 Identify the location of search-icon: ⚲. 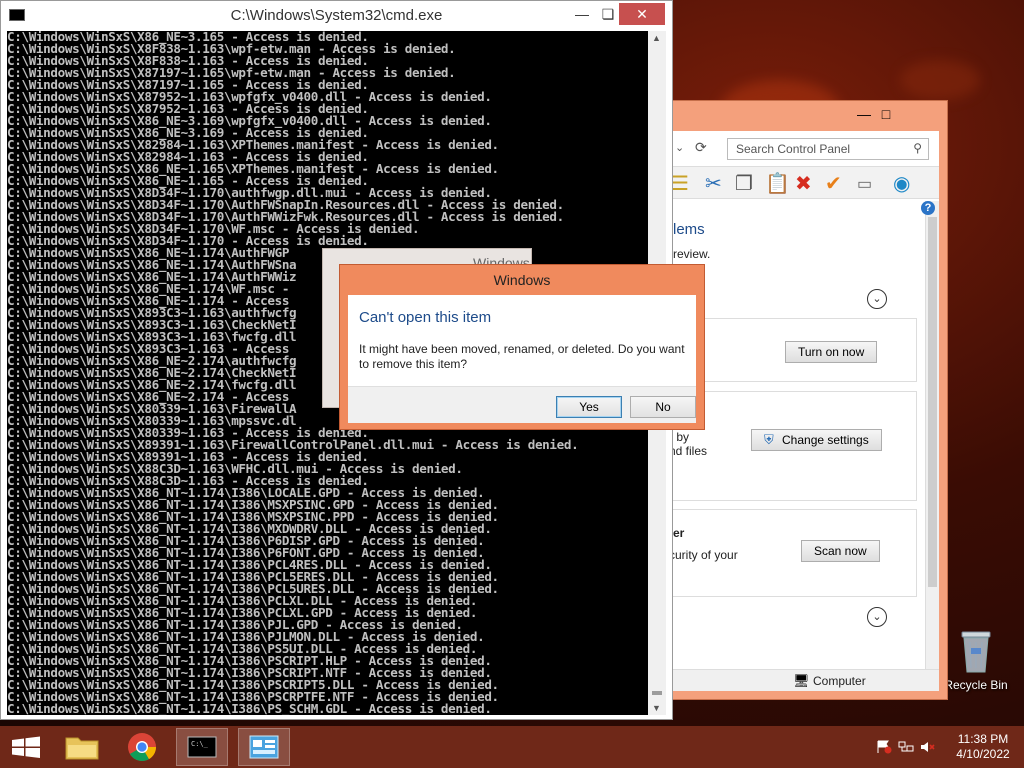
(917, 148).